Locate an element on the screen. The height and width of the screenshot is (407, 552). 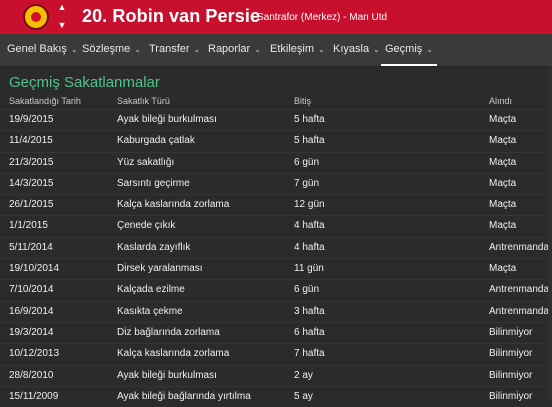
tab-label: Geçmiş is located at coordinates (404, 49).